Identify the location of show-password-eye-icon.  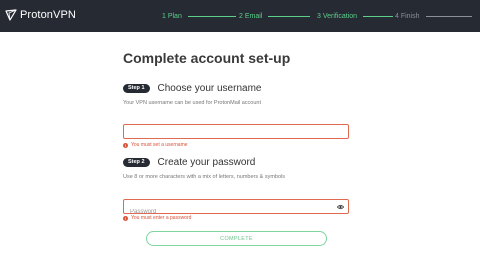
(340, 207).